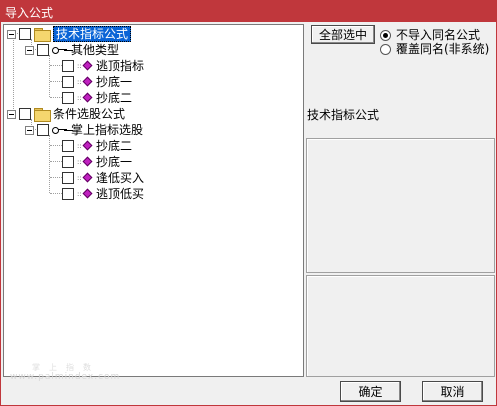 This screenshot has width=497, height=406. I want to click on radio-overwrite: 覆盖同名(非系统), so click(434, 49).